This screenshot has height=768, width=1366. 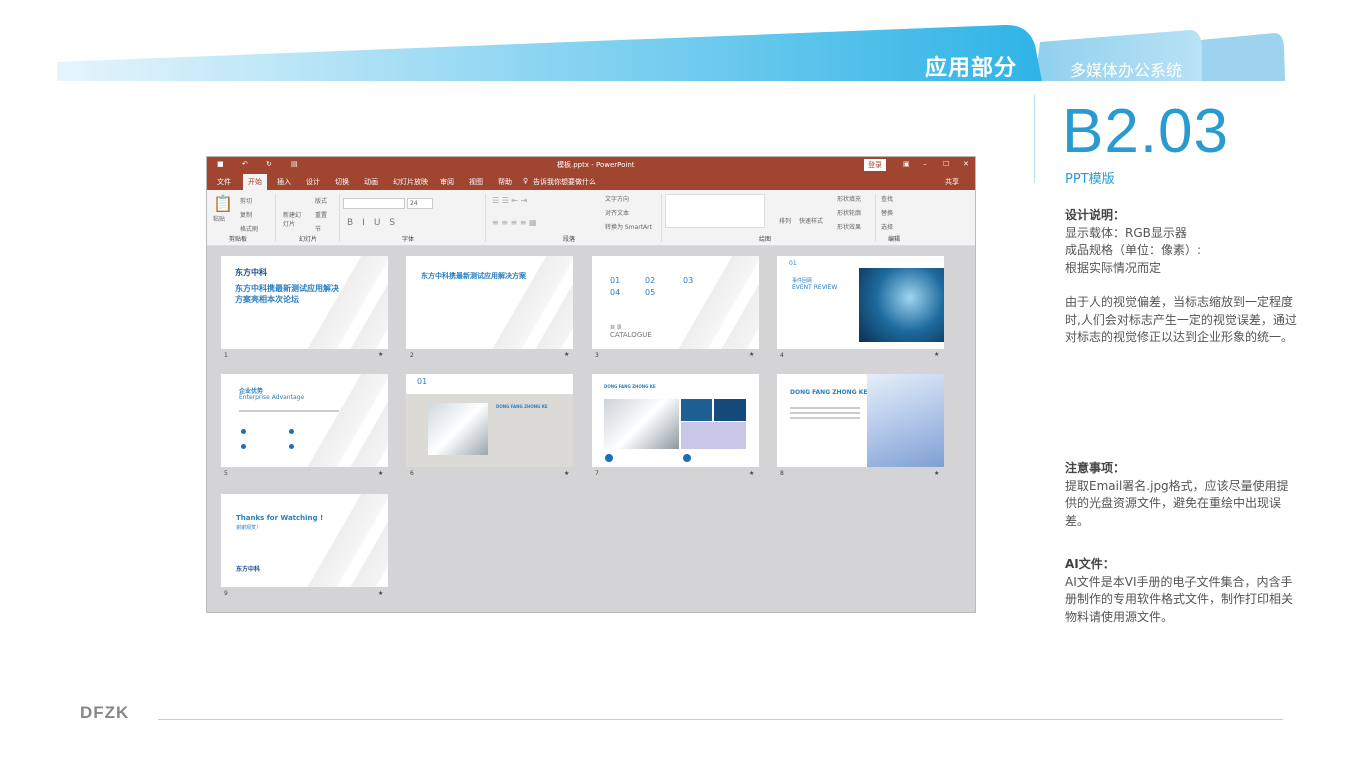 I want to click on group-label: 编辑, so click(x=894, y=239).